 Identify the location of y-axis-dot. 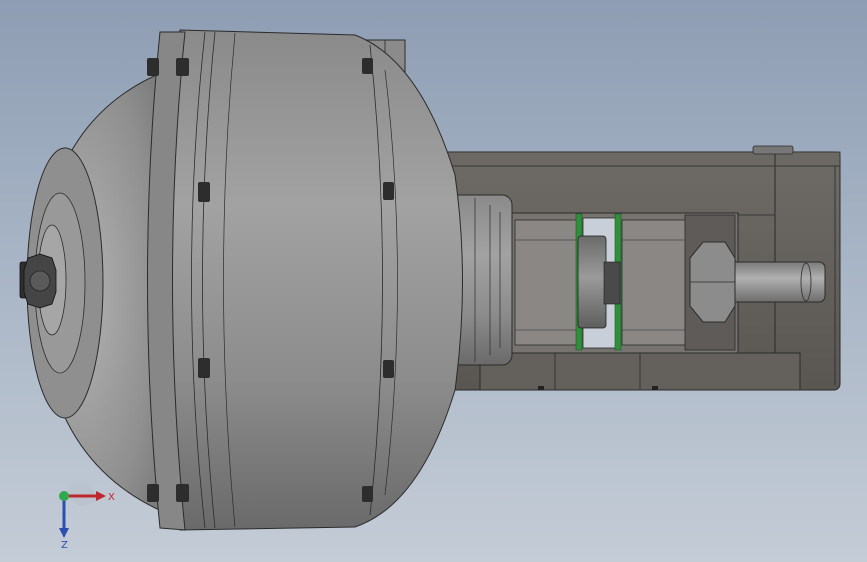
(64, 496).